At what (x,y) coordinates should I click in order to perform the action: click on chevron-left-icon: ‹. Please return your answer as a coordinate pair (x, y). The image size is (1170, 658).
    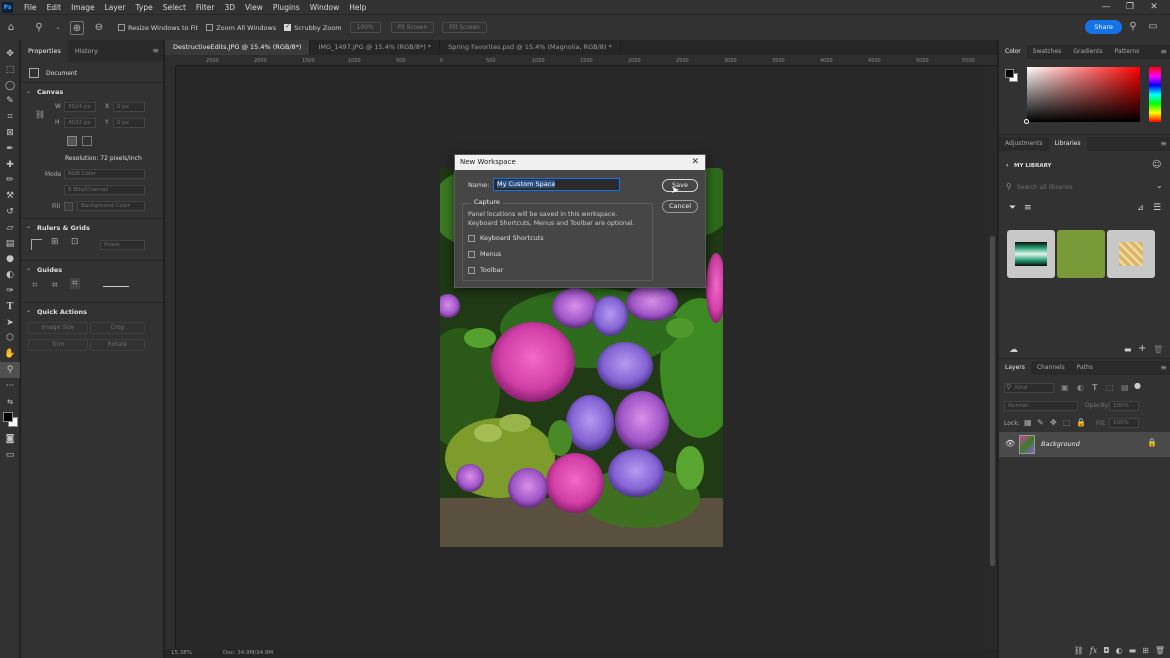
    Looking at the image, I should click on (1007, 165).